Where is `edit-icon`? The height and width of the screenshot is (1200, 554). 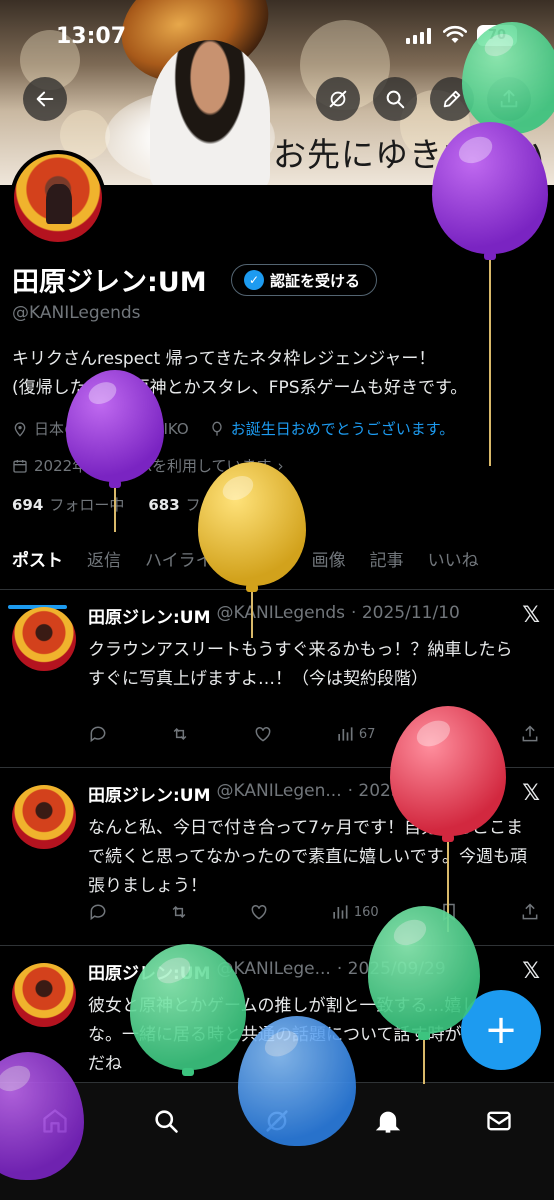 edit-icon is located at coordinates (452, 99).